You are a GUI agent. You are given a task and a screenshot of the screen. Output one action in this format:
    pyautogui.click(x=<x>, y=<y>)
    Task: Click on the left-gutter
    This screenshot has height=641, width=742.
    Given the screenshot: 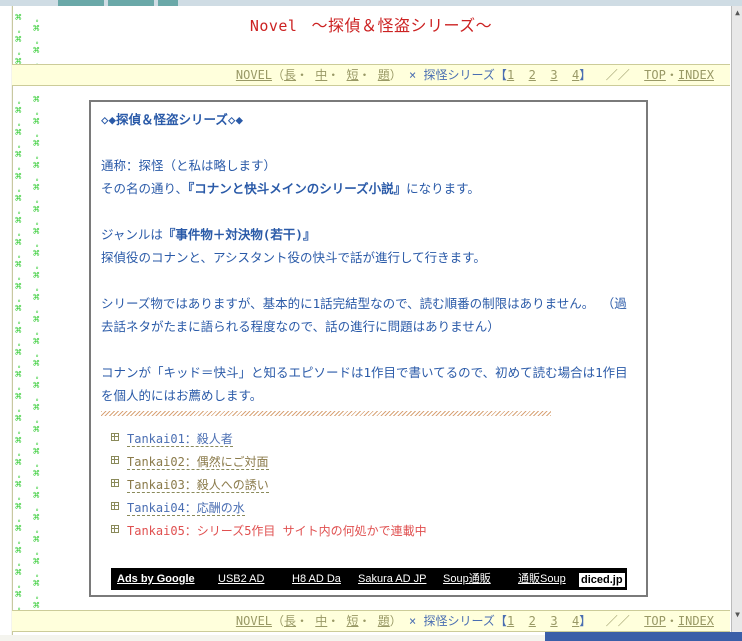 What is the action you would take?
    pyautogui.click(x=5, y=320)
    